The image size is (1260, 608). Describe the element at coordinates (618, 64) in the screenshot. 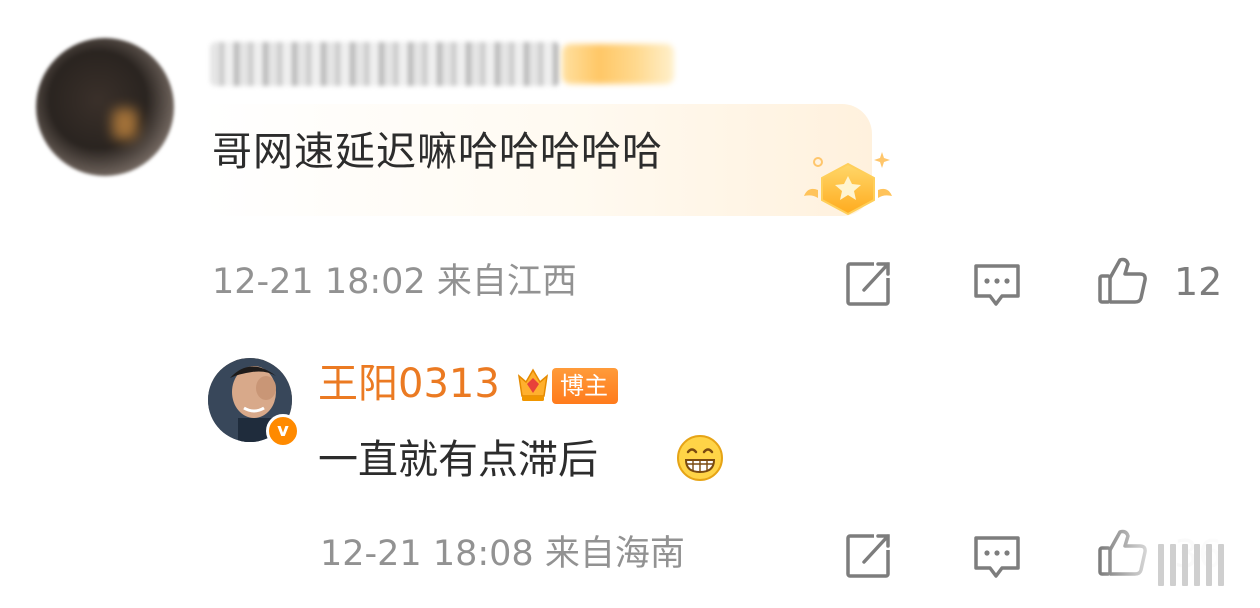

I see `commenter-badge-blurred` at that location.